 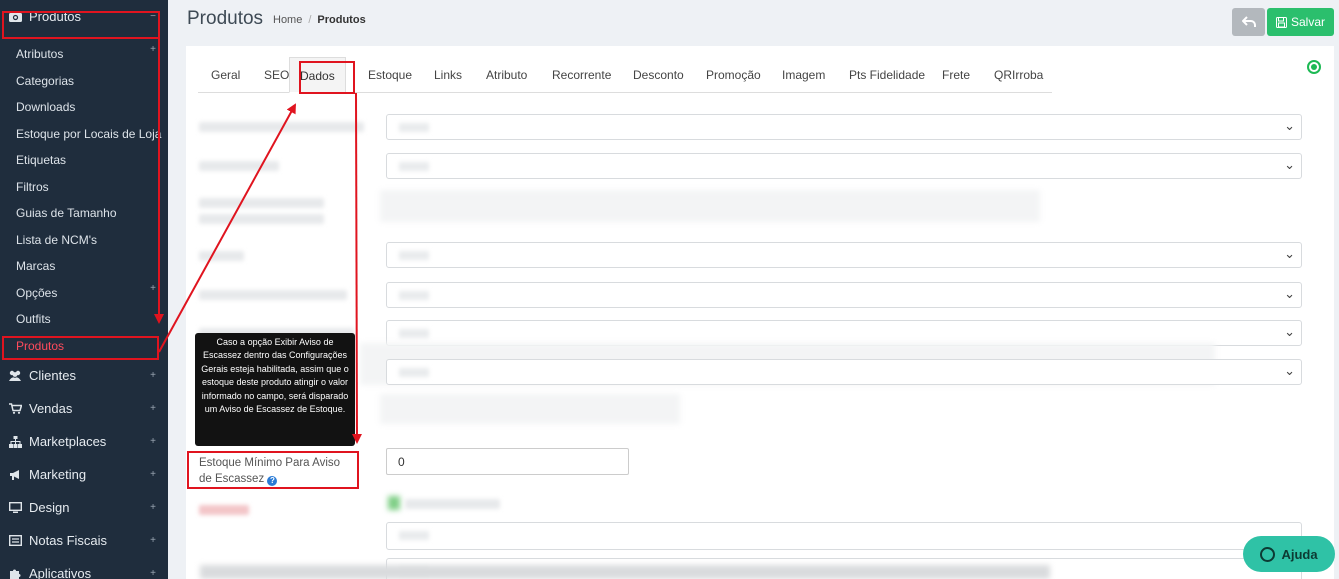 I want to click on sidebar-section-vendas: Vendas +, so click(x=84, y=408).